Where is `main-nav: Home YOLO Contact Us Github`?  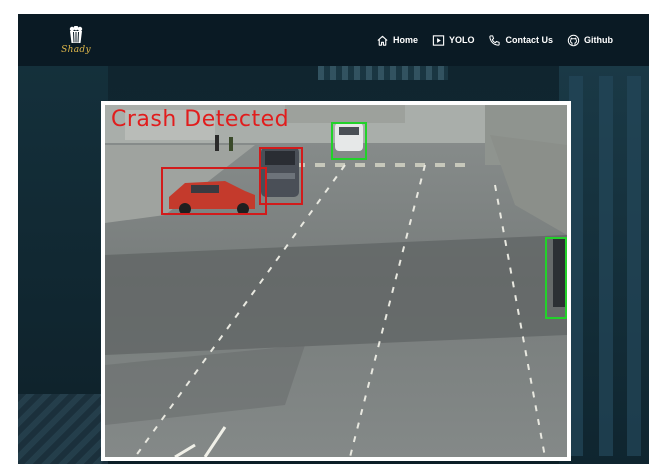 main-nav: Home YOLO Contact Us Github is located at coordinates (494, 40).